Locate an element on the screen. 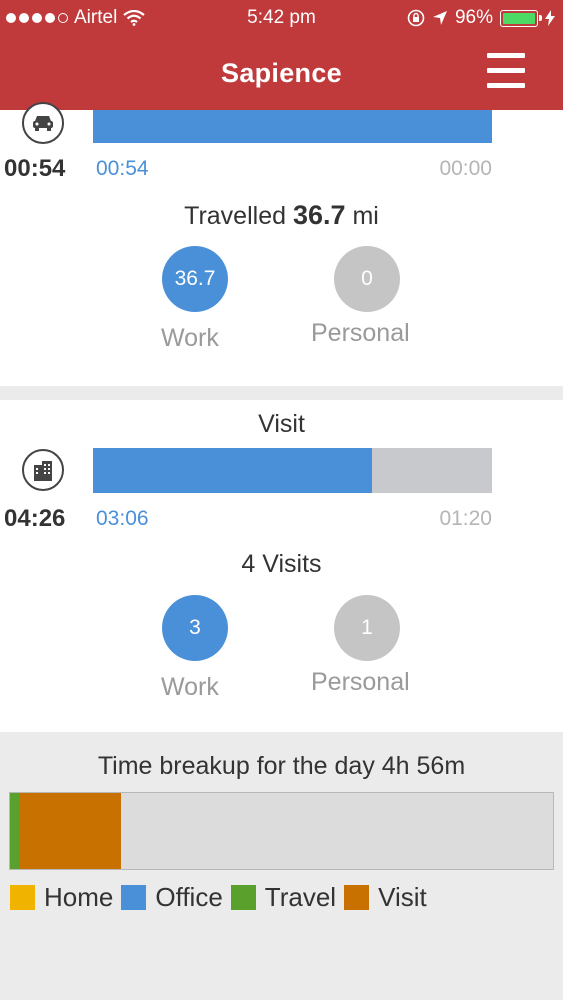 This screenshot has height=1000, width=563. visit-section-title: Visit is located at coordinates (281, 424).